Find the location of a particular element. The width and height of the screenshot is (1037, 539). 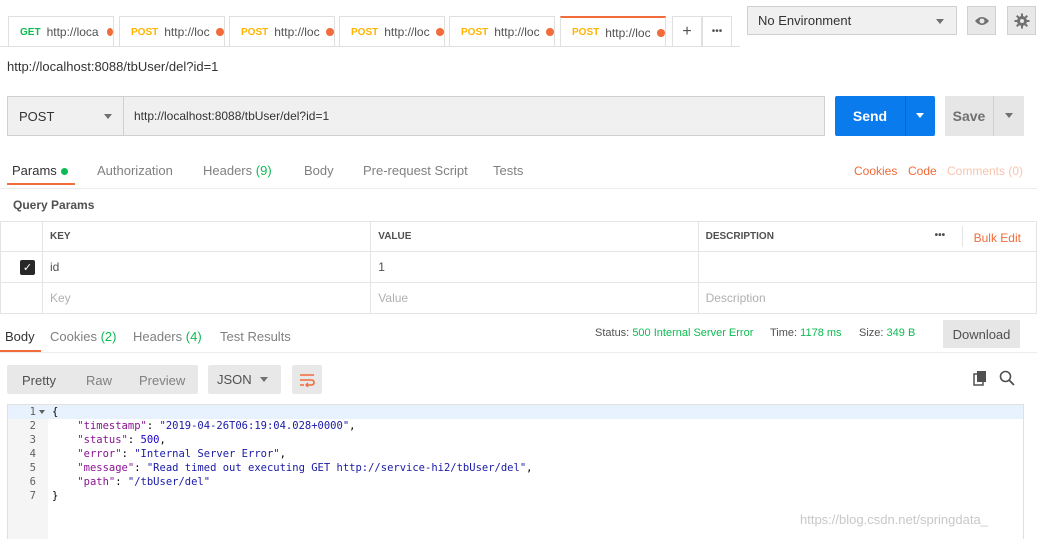

tab-pre-request-script: Pre-request Script is located at coordinates (415, 170).